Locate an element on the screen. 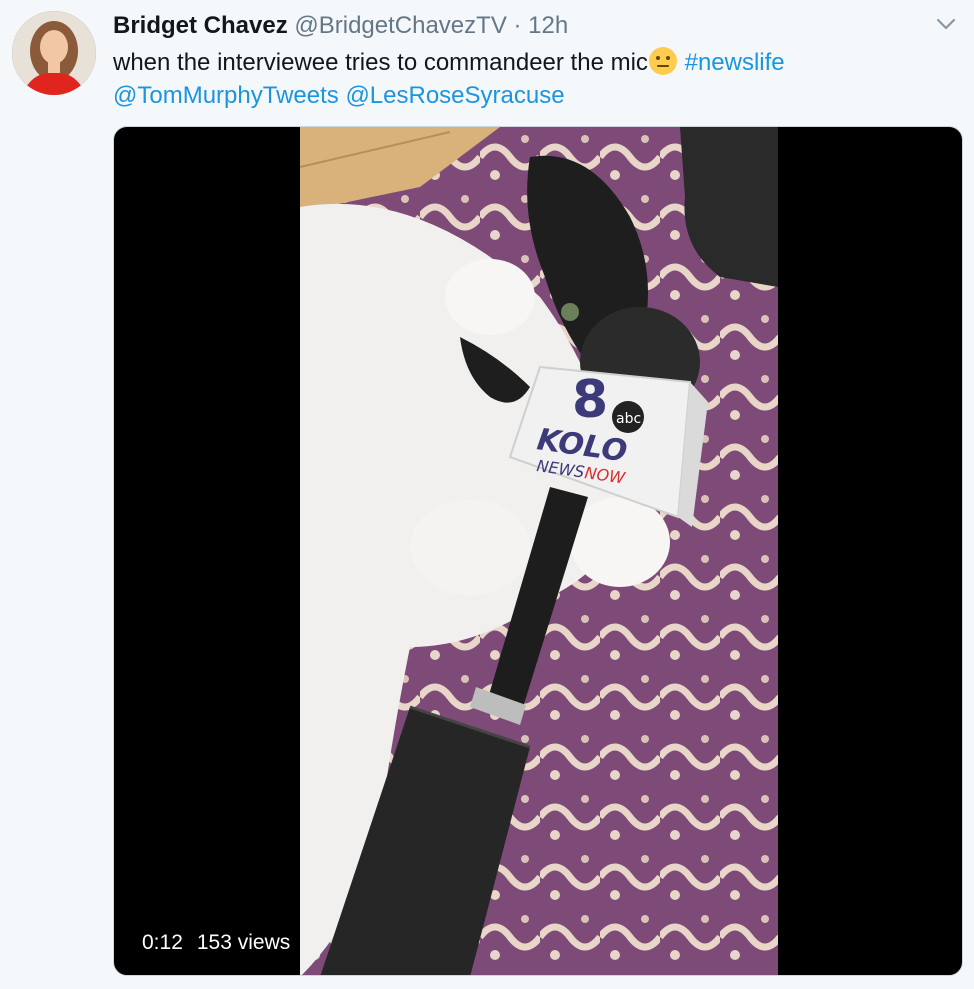  author-handle: @BridgetChavezTV is located at coordinates (400, 25).